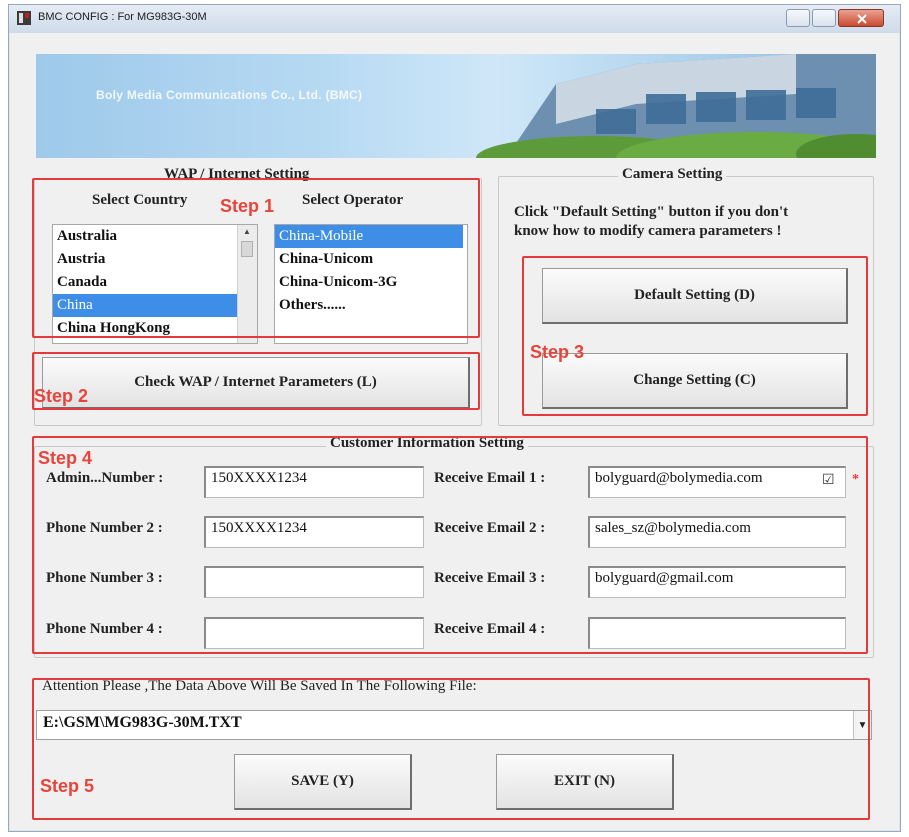 The height and width of the screenshot is (837, 909). Describe the element at coordinates (24, 18) in the screenshot. I see `app-icon` at that location.